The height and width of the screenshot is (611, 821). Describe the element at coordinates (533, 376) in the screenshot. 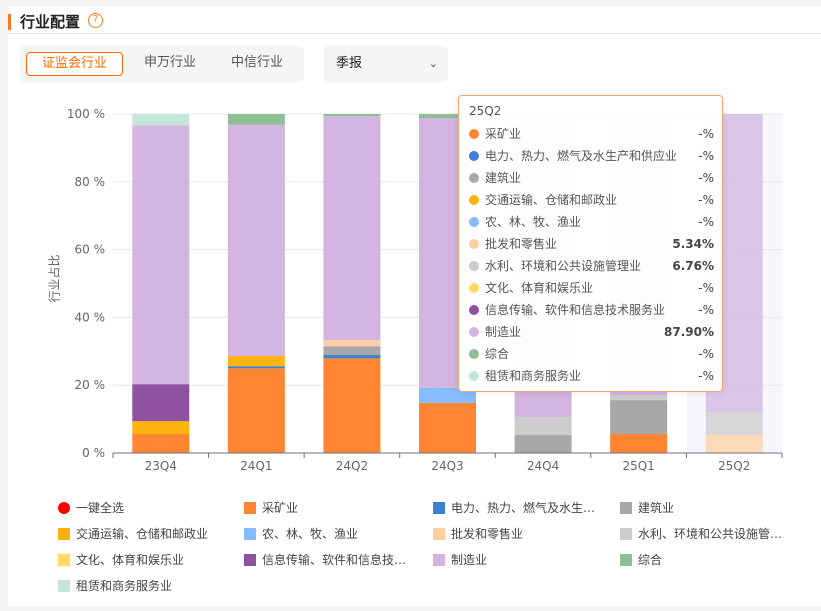

I see `tooltip-series-name: 租赁和商务服务业` at that location.